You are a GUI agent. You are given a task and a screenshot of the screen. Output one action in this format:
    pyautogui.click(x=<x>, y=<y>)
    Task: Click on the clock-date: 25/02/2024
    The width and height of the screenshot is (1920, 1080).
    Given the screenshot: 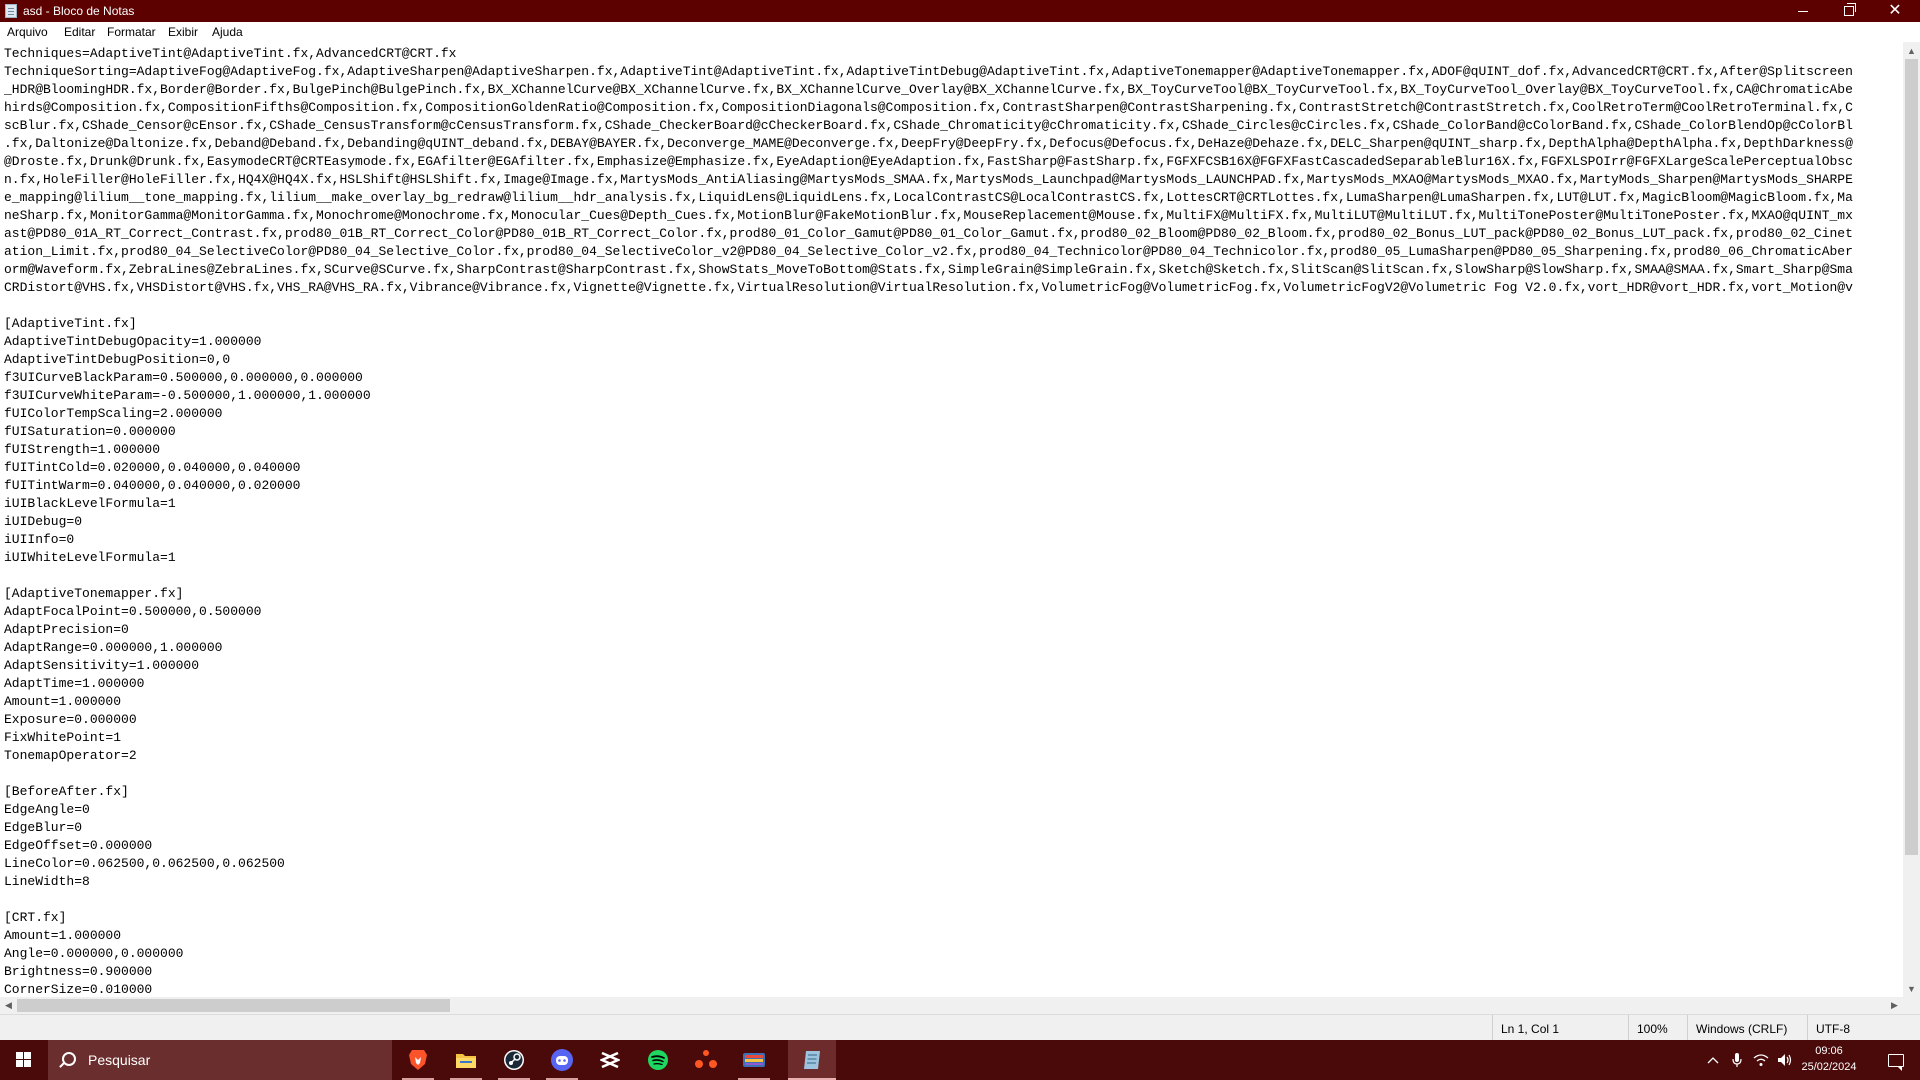 What is the action you would take?
    pyautogui.click(x=1829, y=1067)
    